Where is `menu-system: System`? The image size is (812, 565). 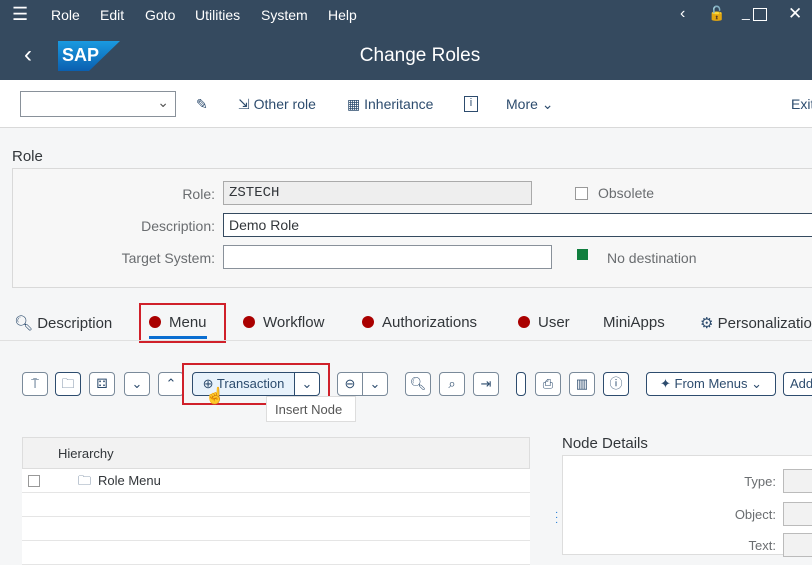 menu-system: System is located at coordinates (284, 15).